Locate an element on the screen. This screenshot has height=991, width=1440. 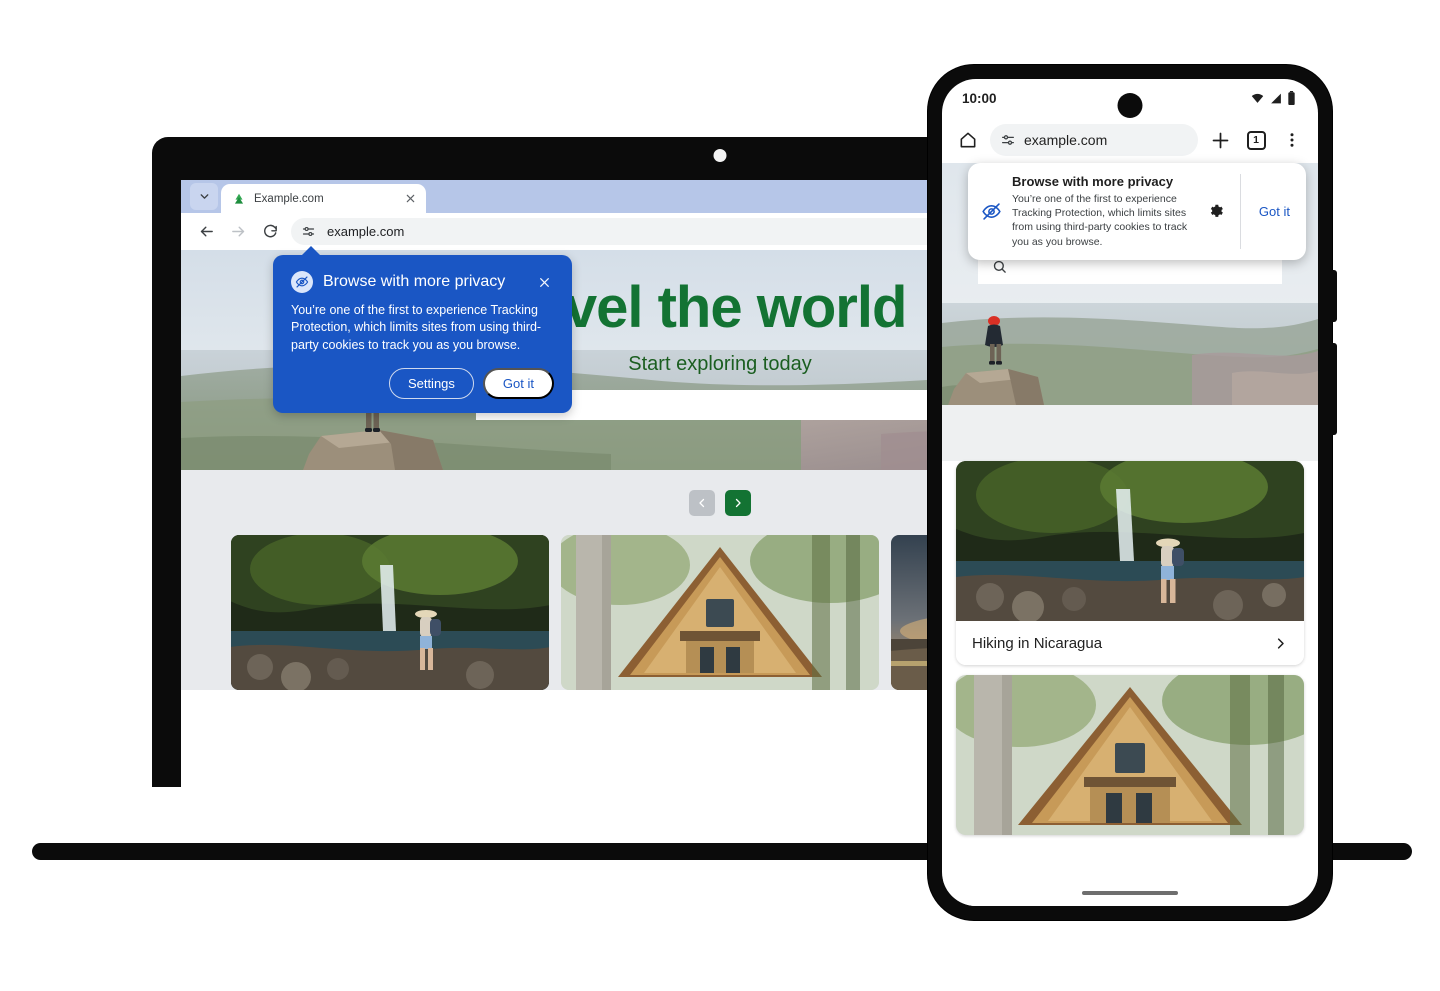
status-time: 10:00 is located at coordinates (979, 98).